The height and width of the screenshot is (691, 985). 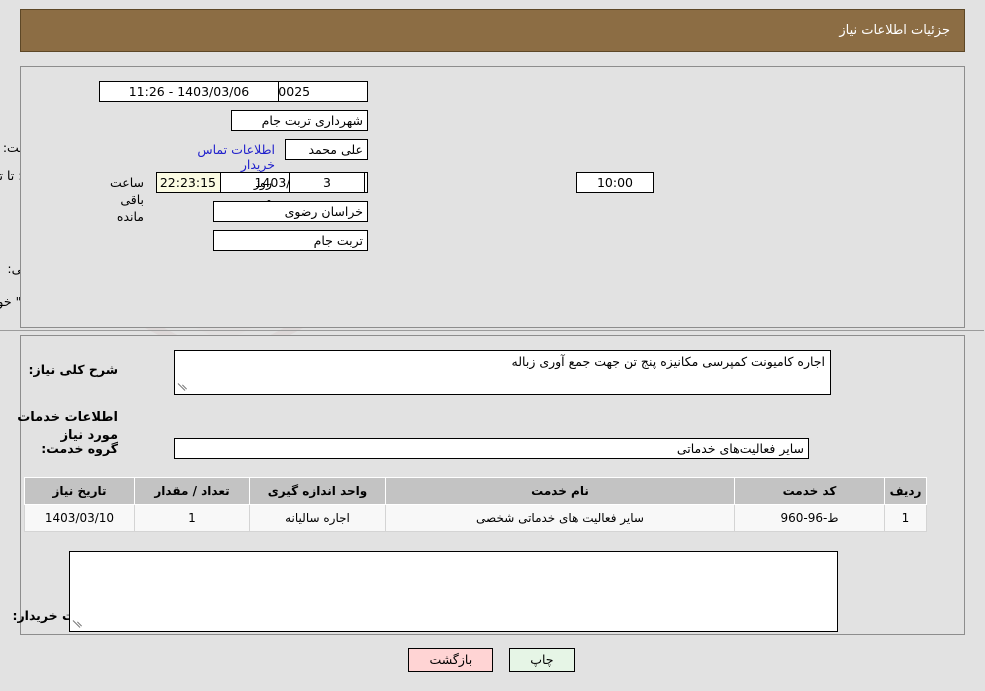 I want to click on col-unit: واحد اندازه گیری, so click(x=318, y=491).